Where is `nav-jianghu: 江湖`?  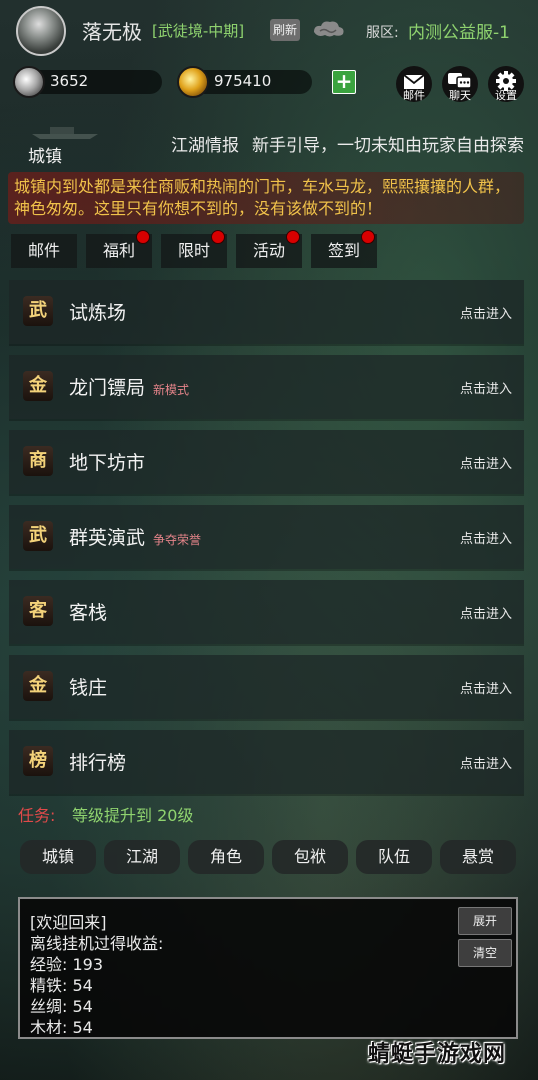
nav-jianghu: 江湖 is located at coordinates (142, 857).